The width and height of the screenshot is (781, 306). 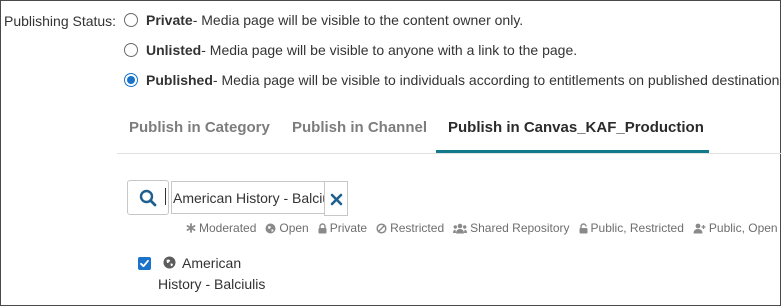 I want to click on result-title-line1: American, so click(x=212, y=263).